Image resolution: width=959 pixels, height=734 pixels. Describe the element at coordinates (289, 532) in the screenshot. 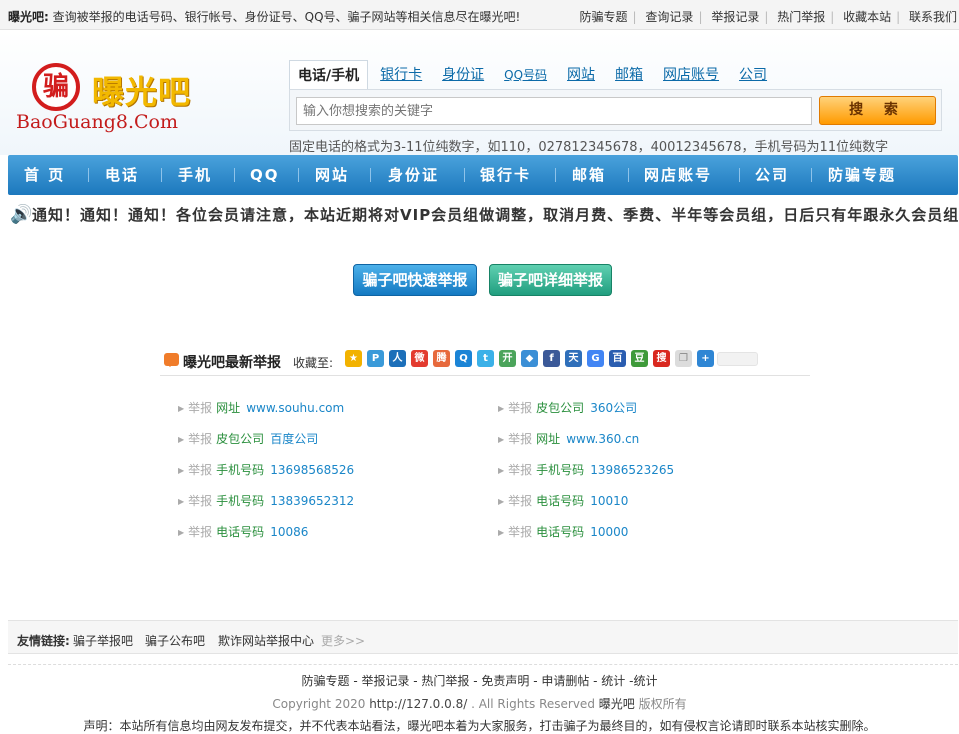

I see `report-value: 10086` at that location.